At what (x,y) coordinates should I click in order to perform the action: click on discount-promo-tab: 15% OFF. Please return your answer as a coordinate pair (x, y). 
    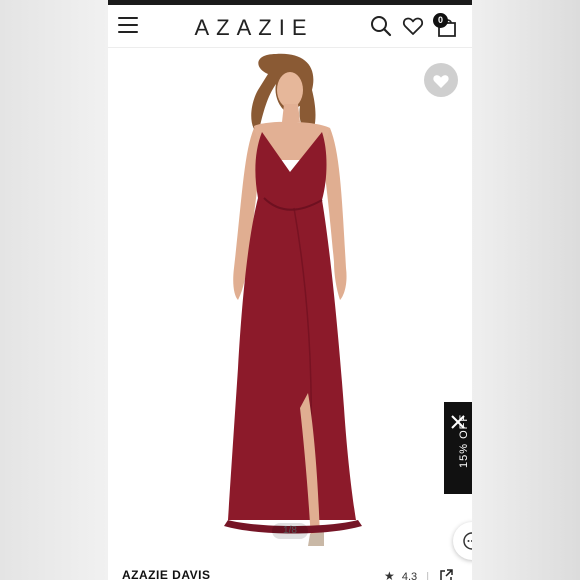
    Looking at the image, I should click on (458, 448).